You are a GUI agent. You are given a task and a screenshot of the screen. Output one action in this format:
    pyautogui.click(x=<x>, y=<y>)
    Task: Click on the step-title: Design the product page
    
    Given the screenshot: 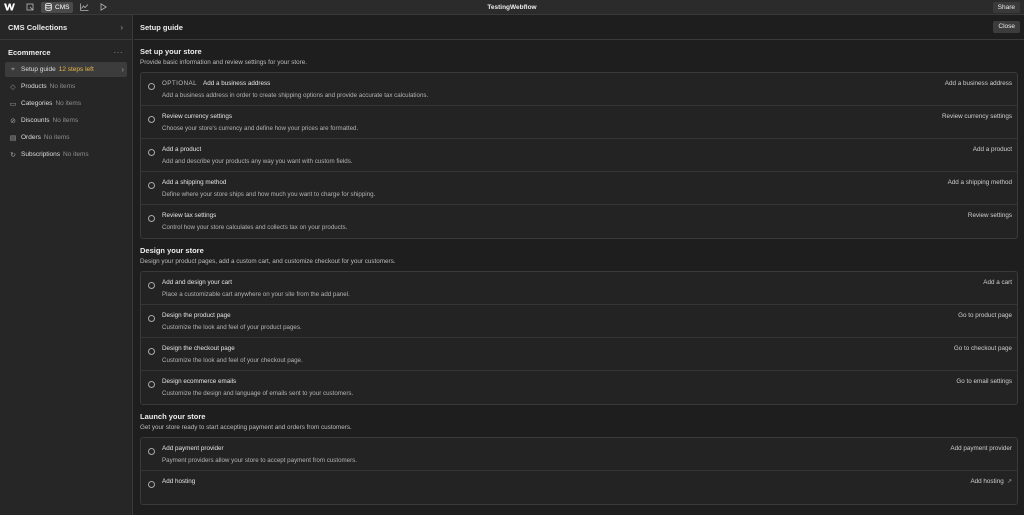 What is the action you would take?
    pyautogui.click(x=196, y=315)
    